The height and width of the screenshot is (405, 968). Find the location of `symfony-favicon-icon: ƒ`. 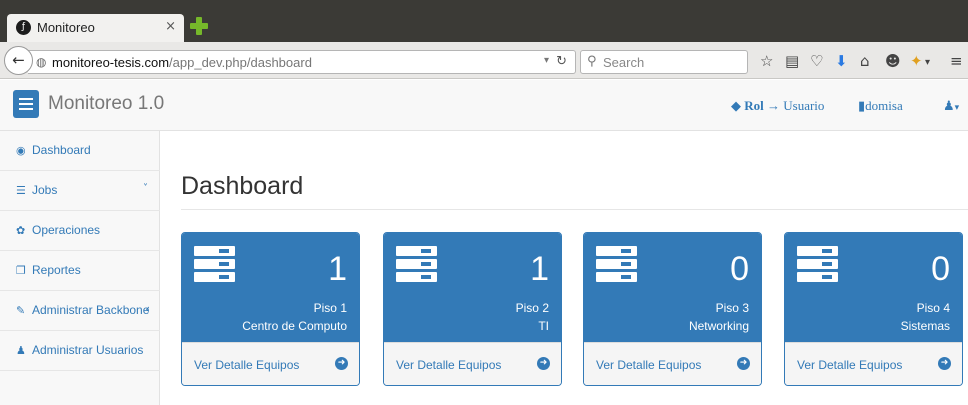

symfony-favicon-icon: ƒ is located at coordinates (23, 27).